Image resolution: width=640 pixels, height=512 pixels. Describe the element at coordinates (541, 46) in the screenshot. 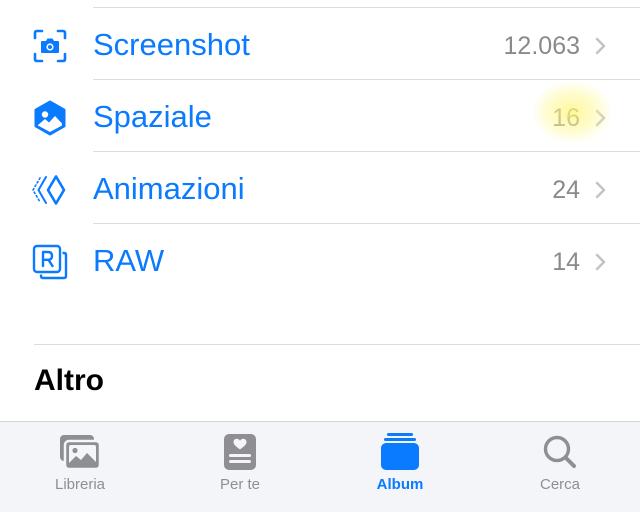

I see `album-count: 12.063` at that location.